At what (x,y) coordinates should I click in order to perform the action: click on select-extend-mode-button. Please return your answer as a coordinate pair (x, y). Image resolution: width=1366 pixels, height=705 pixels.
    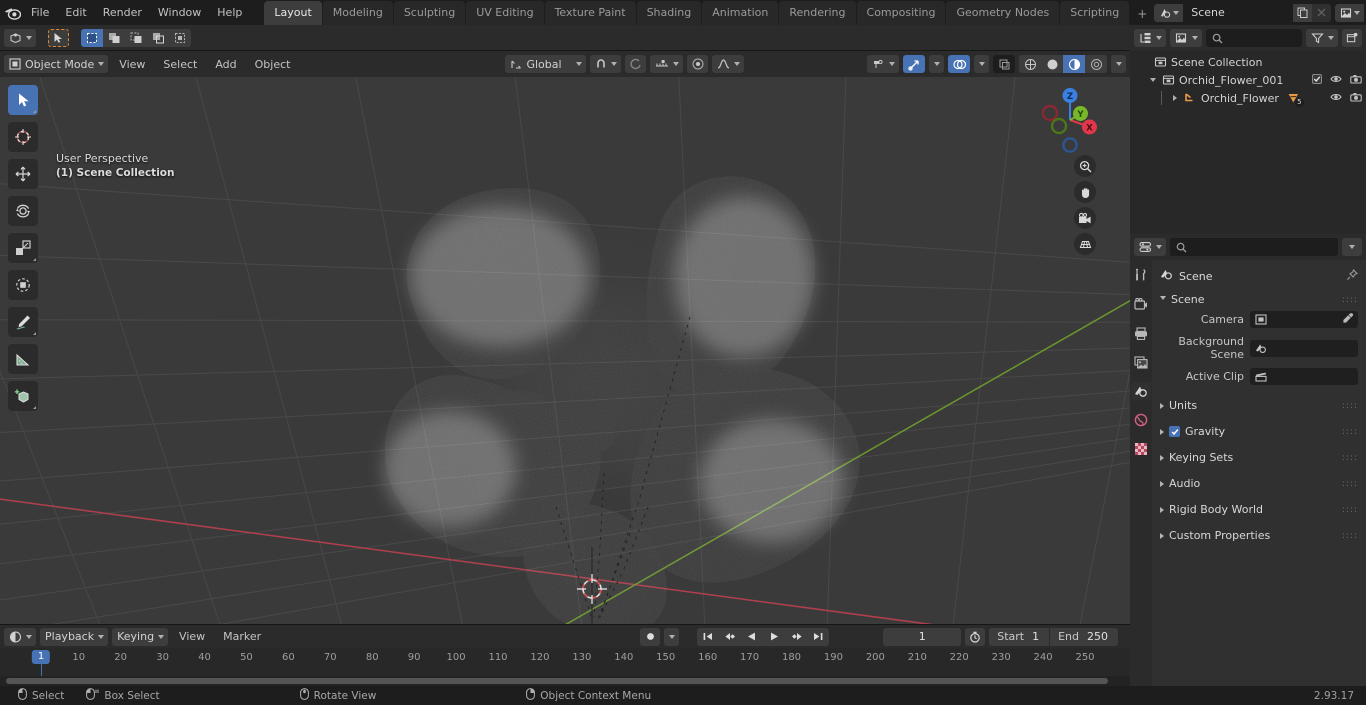
    Looking at the image, I should click on (114, 38).